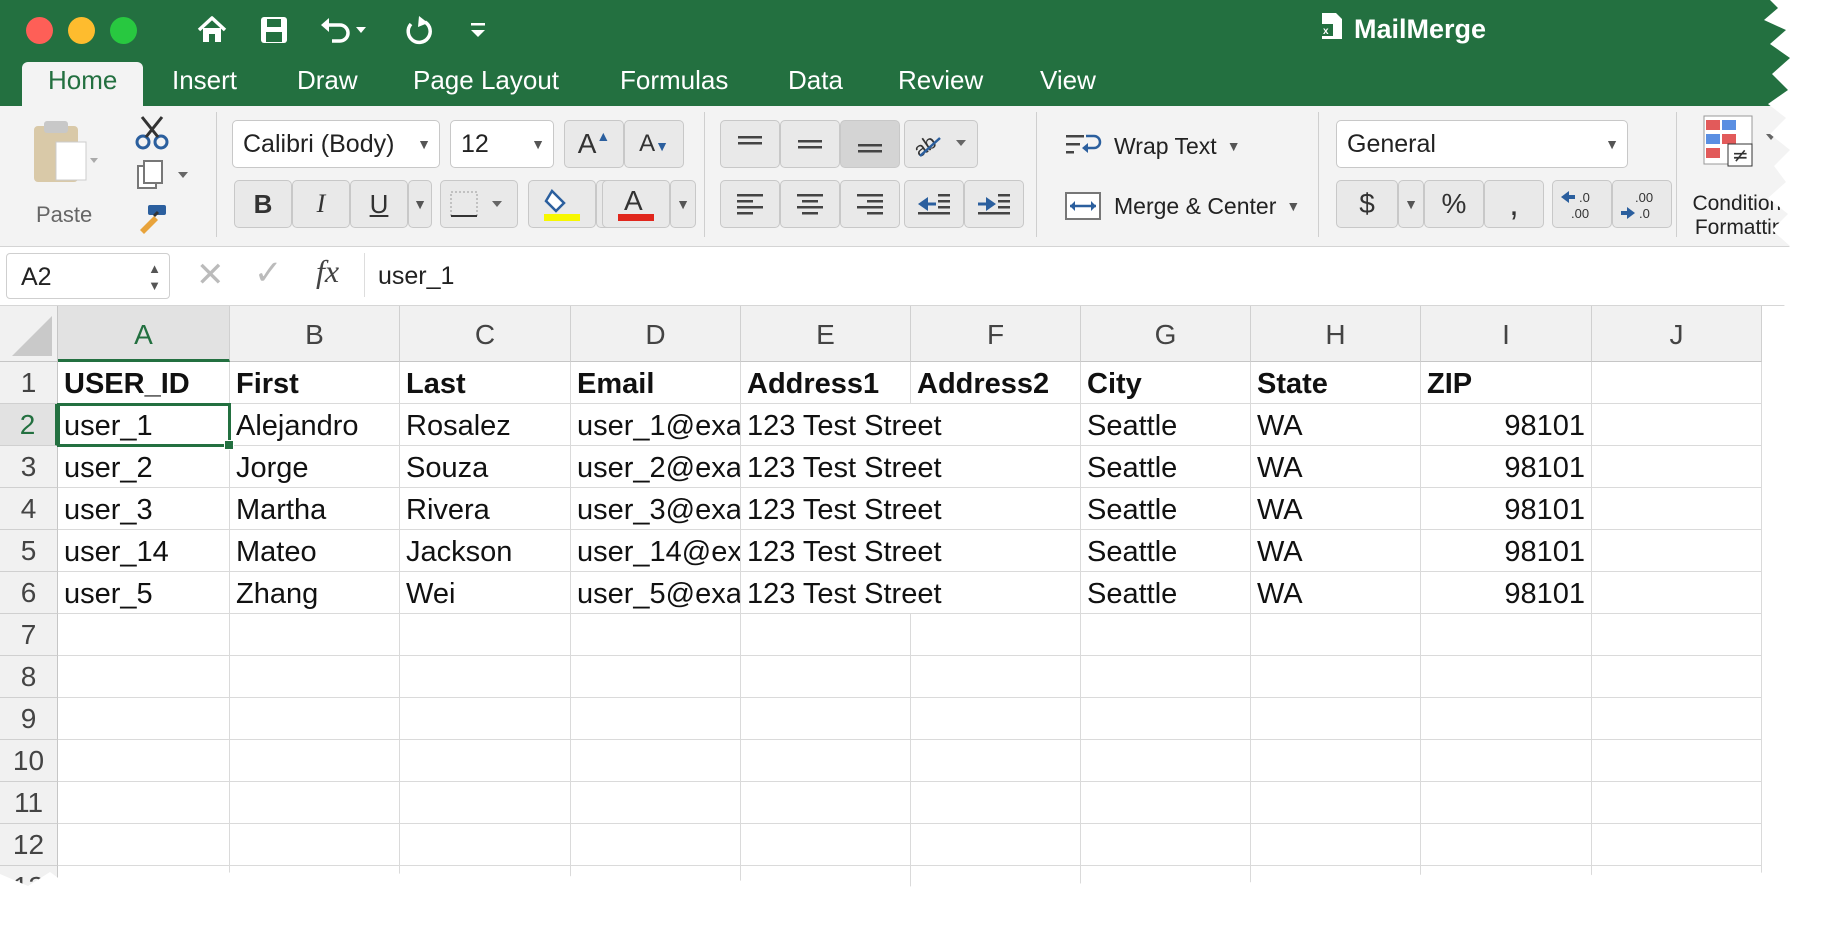 The image size is (1826, 934). Describe the element at coordinates (1506, 635) in the screenshot. I see `empty-cell-i7` at that location.